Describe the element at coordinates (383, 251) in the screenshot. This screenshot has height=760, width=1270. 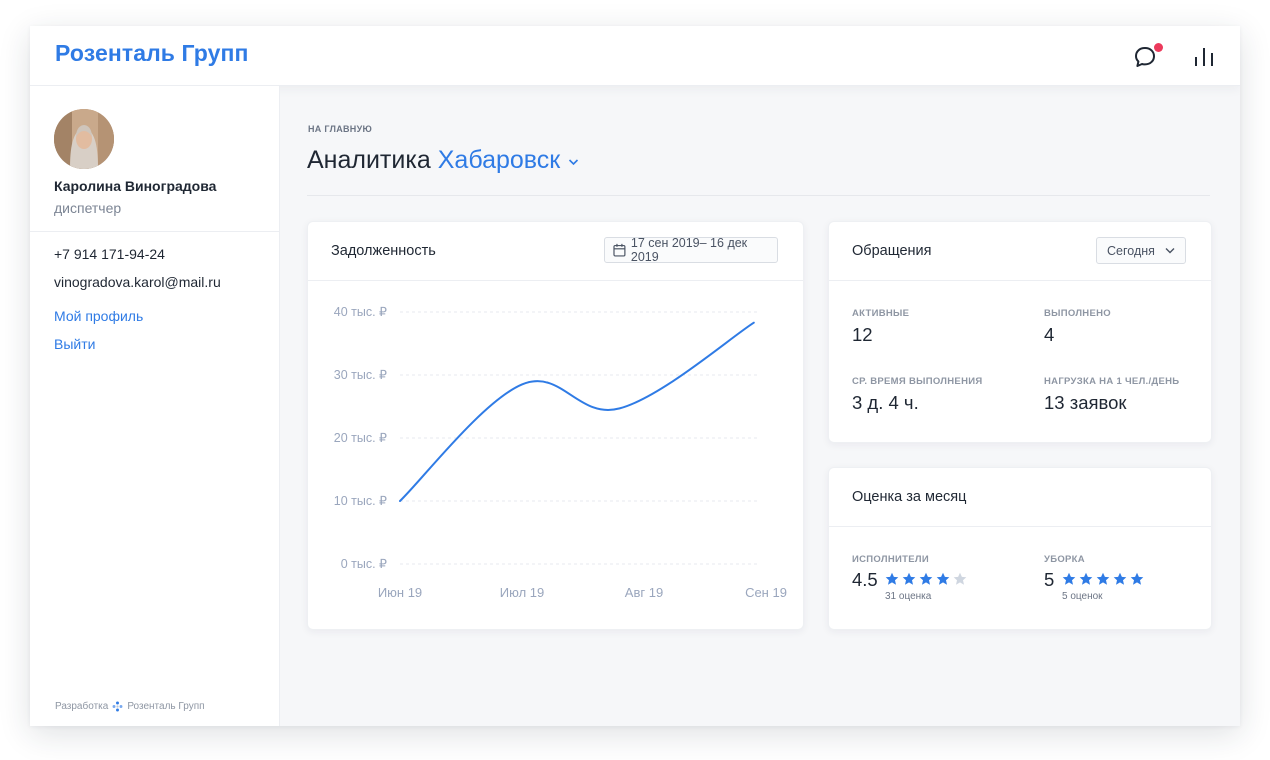
I see `debt-card-title: Задолженность` at that location.